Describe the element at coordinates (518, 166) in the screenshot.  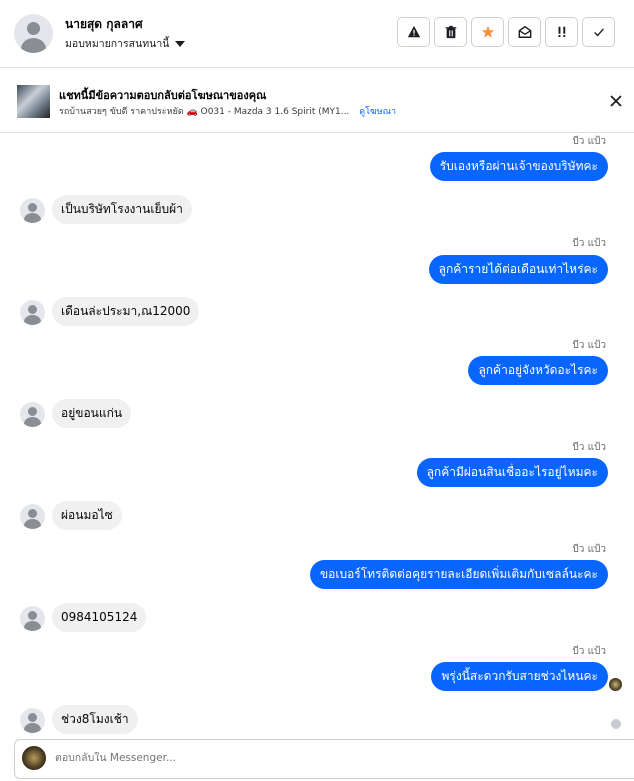
I see `outgoing-message: รับเองหรือผ่านเจ้าของบริษัทคะ` at that location.